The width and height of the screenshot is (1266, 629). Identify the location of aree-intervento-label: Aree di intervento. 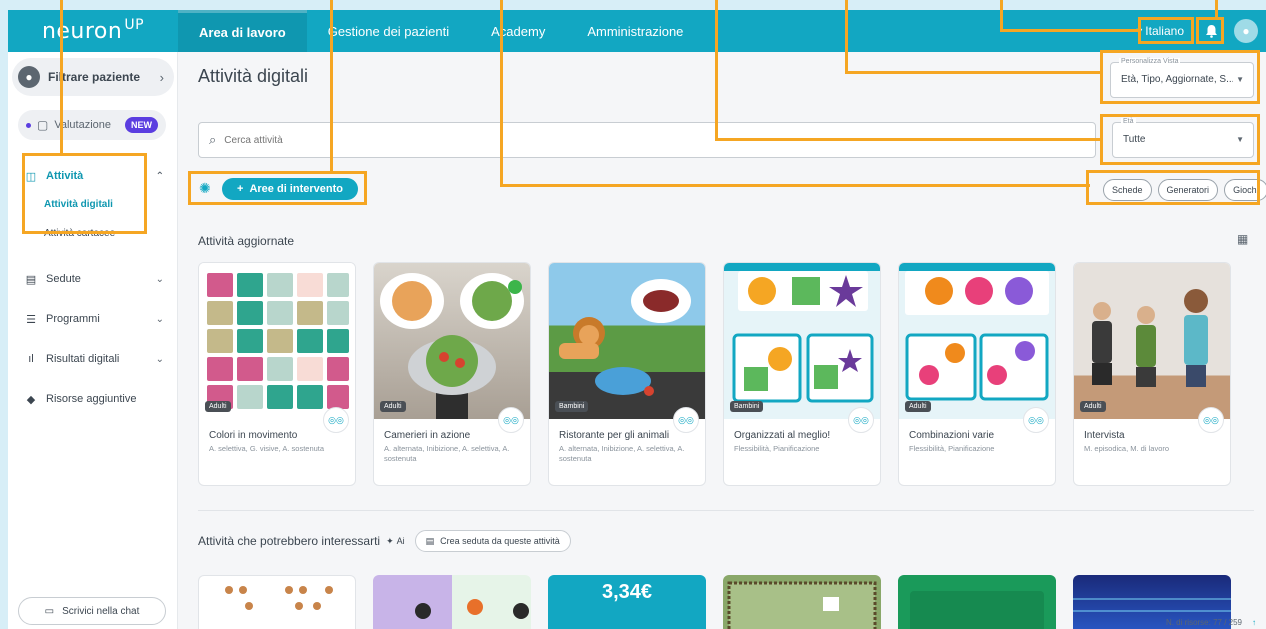
(296, 189).